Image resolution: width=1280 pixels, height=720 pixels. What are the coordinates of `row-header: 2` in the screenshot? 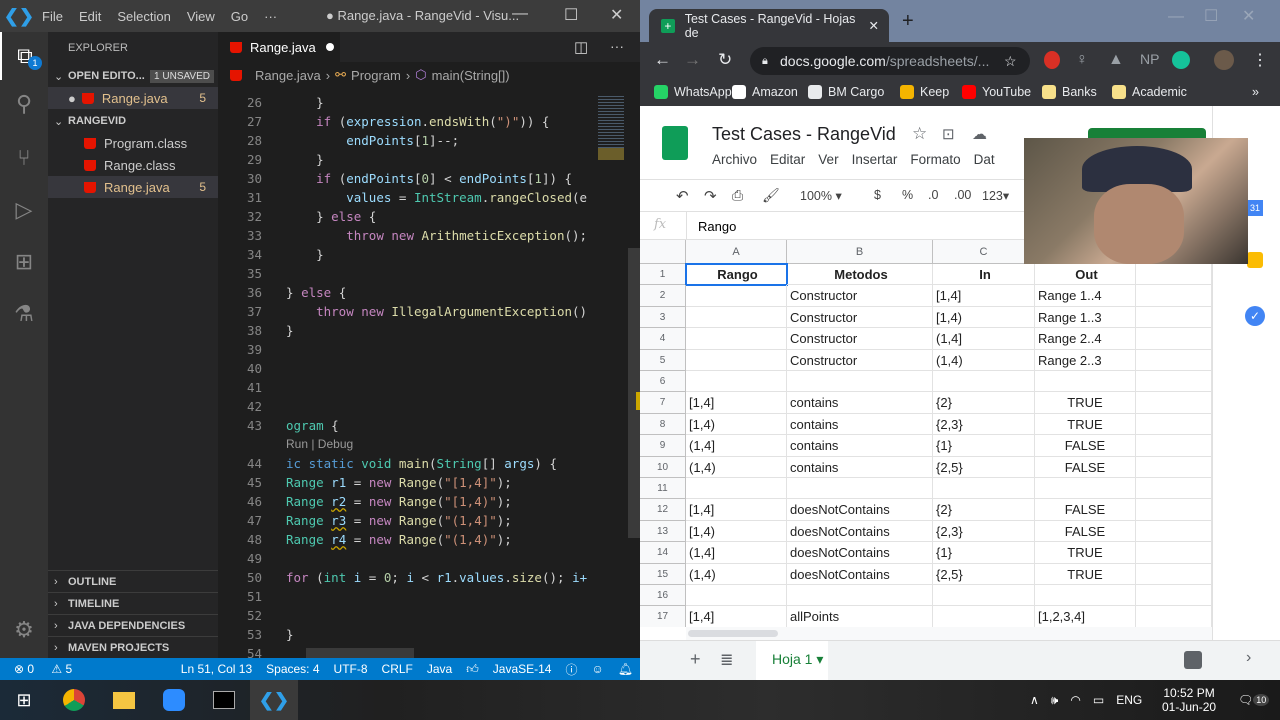 It's located at (663, 296).